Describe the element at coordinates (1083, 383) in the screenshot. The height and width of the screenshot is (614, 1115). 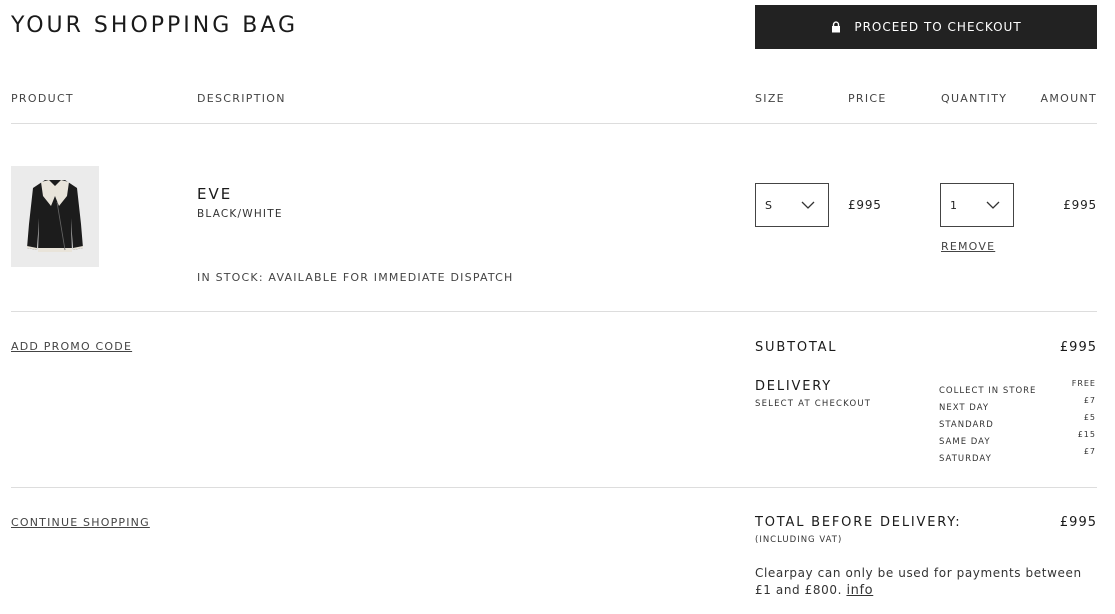
I see `delivery-option-price: FREE` at that location.